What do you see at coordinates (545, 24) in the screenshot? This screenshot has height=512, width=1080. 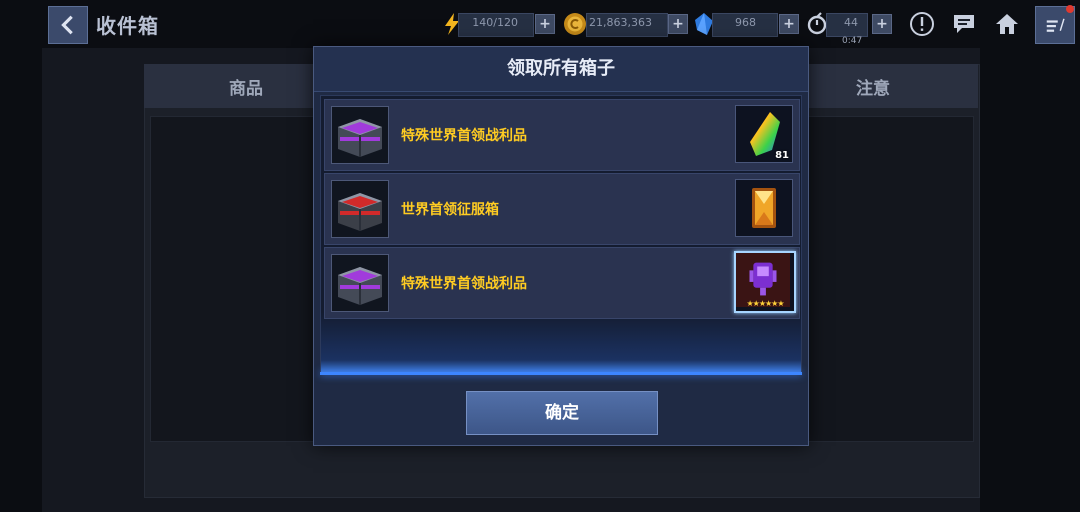 I see `energy-plus-button: +` at bounding box center [545, 24].